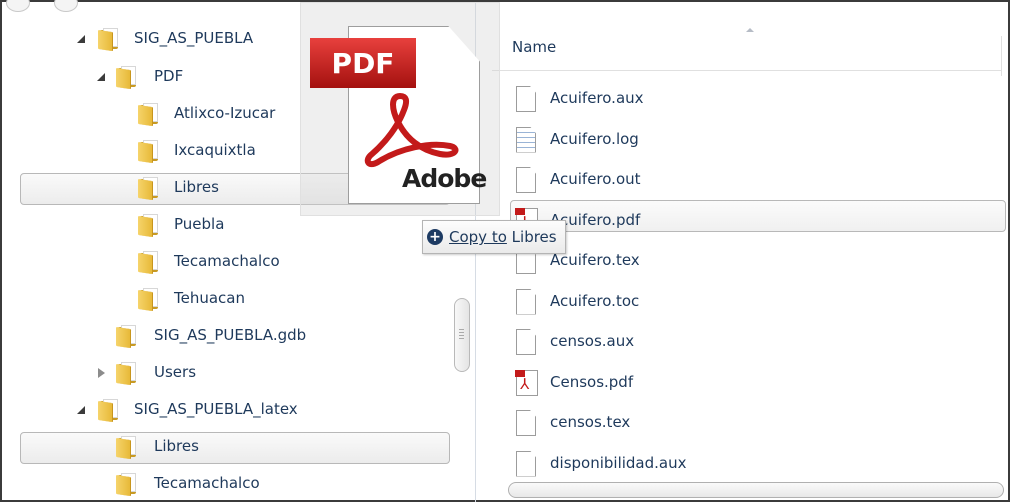 The width and height of the screenshot is (1010, 502). I want to click on pdf-file-icon: ⅄, so click(526, 382).